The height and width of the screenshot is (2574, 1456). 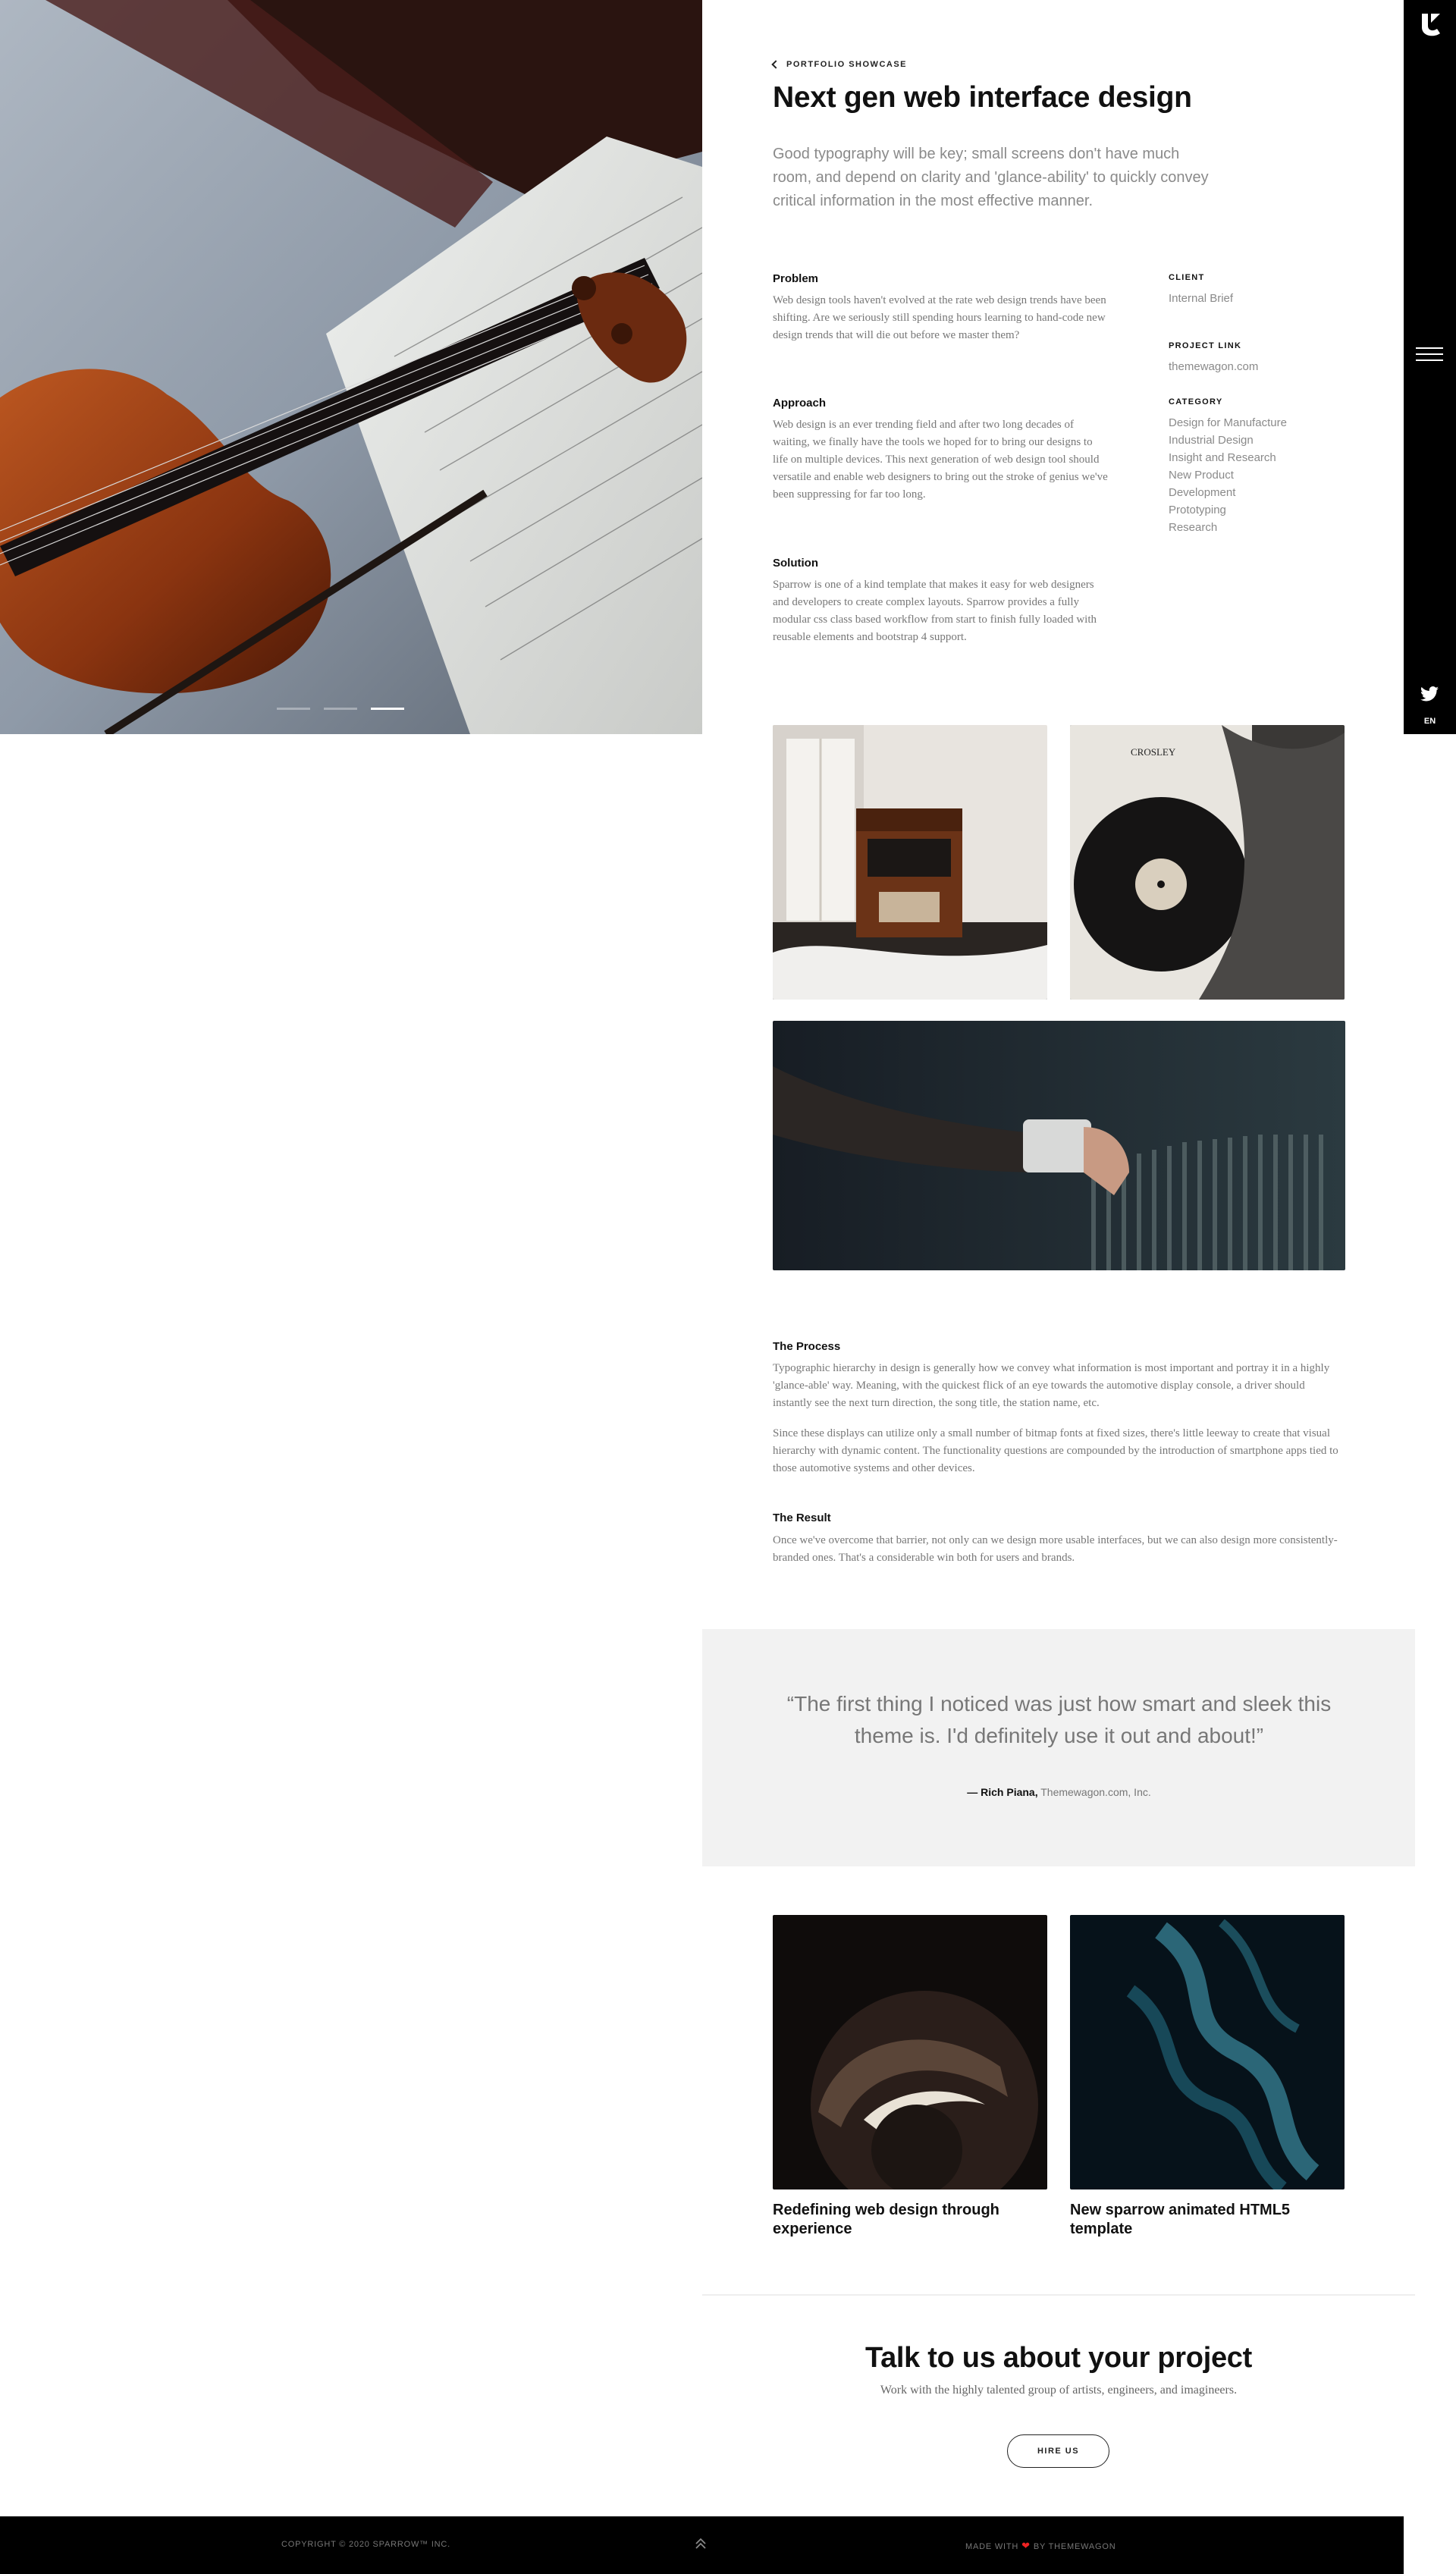 What do you see at coordinates (1075, 2546) in the screenshot?
I see `themewagon-link: BY THEMEWAGON` at bounding box center [1075, 2546].